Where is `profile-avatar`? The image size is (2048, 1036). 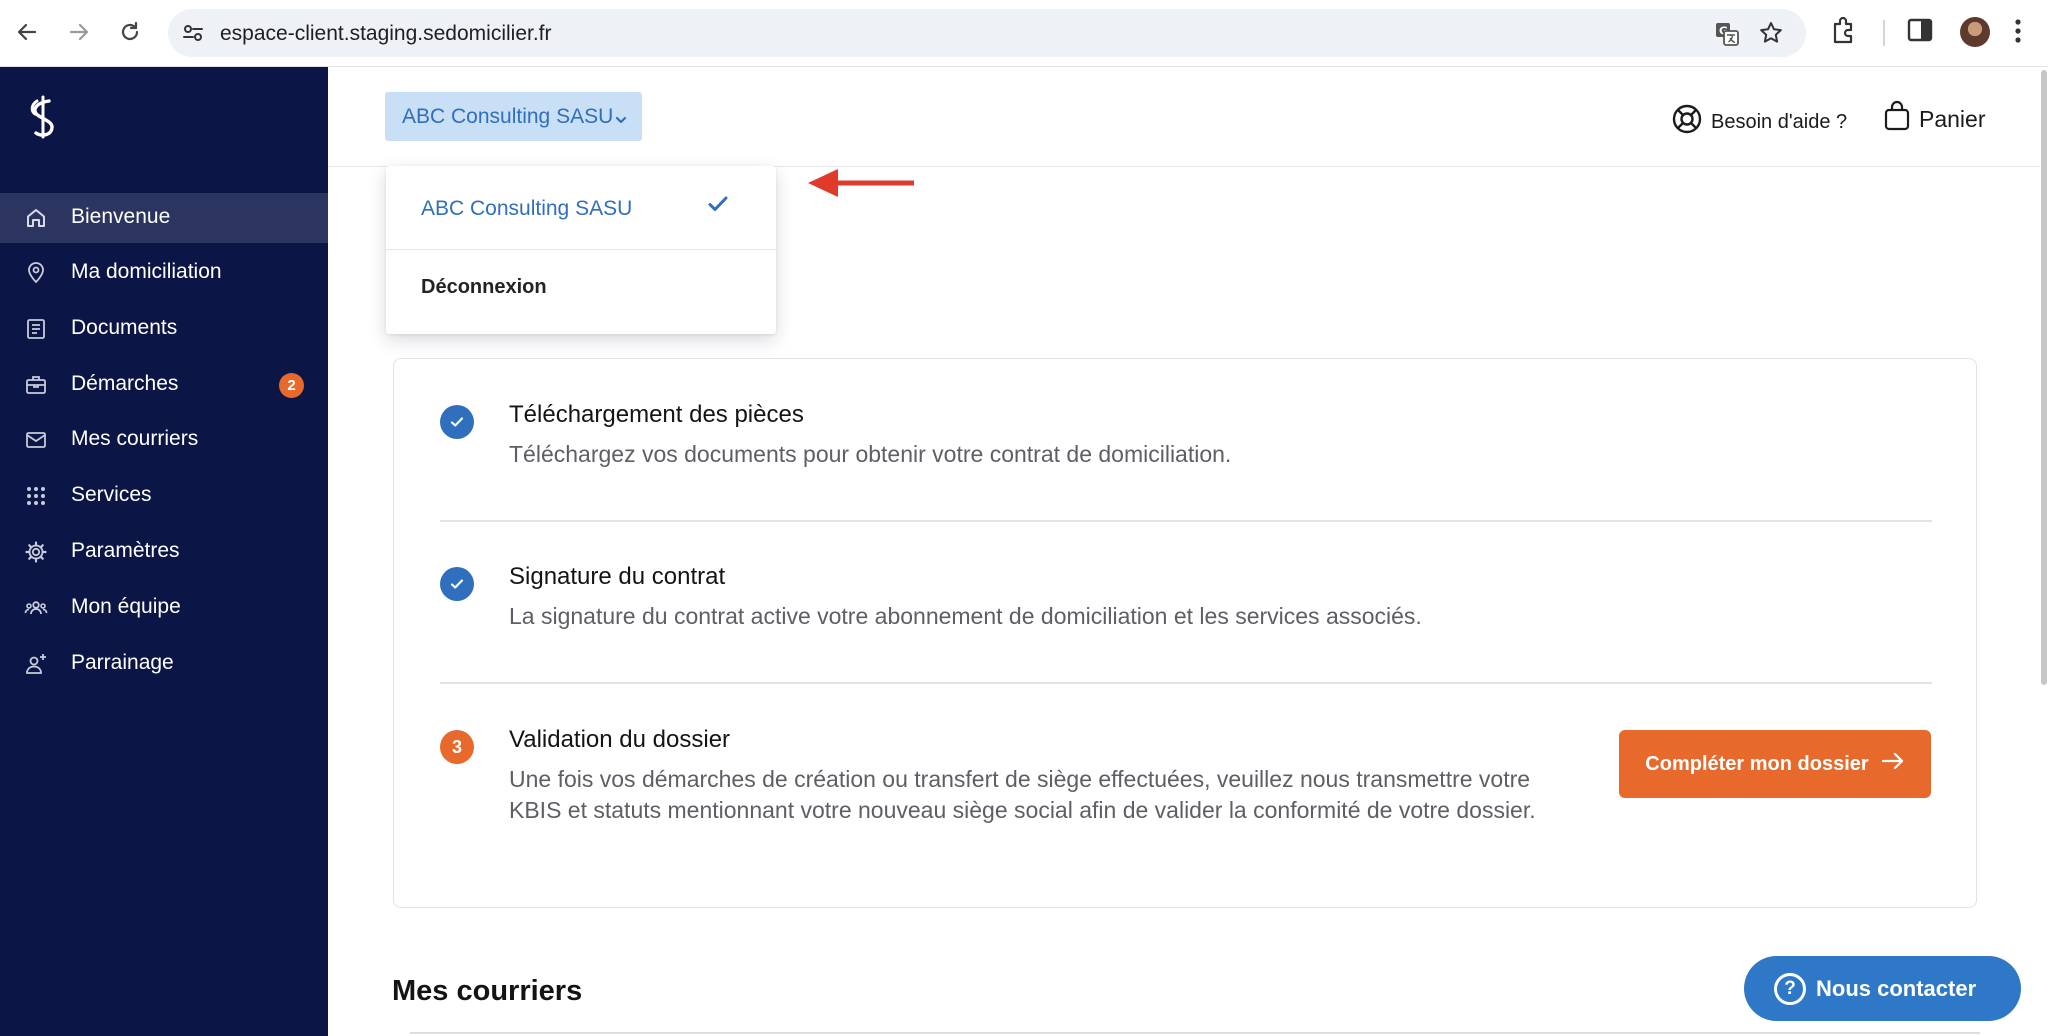
profile-avatar is located at coordinates (1975, 32).